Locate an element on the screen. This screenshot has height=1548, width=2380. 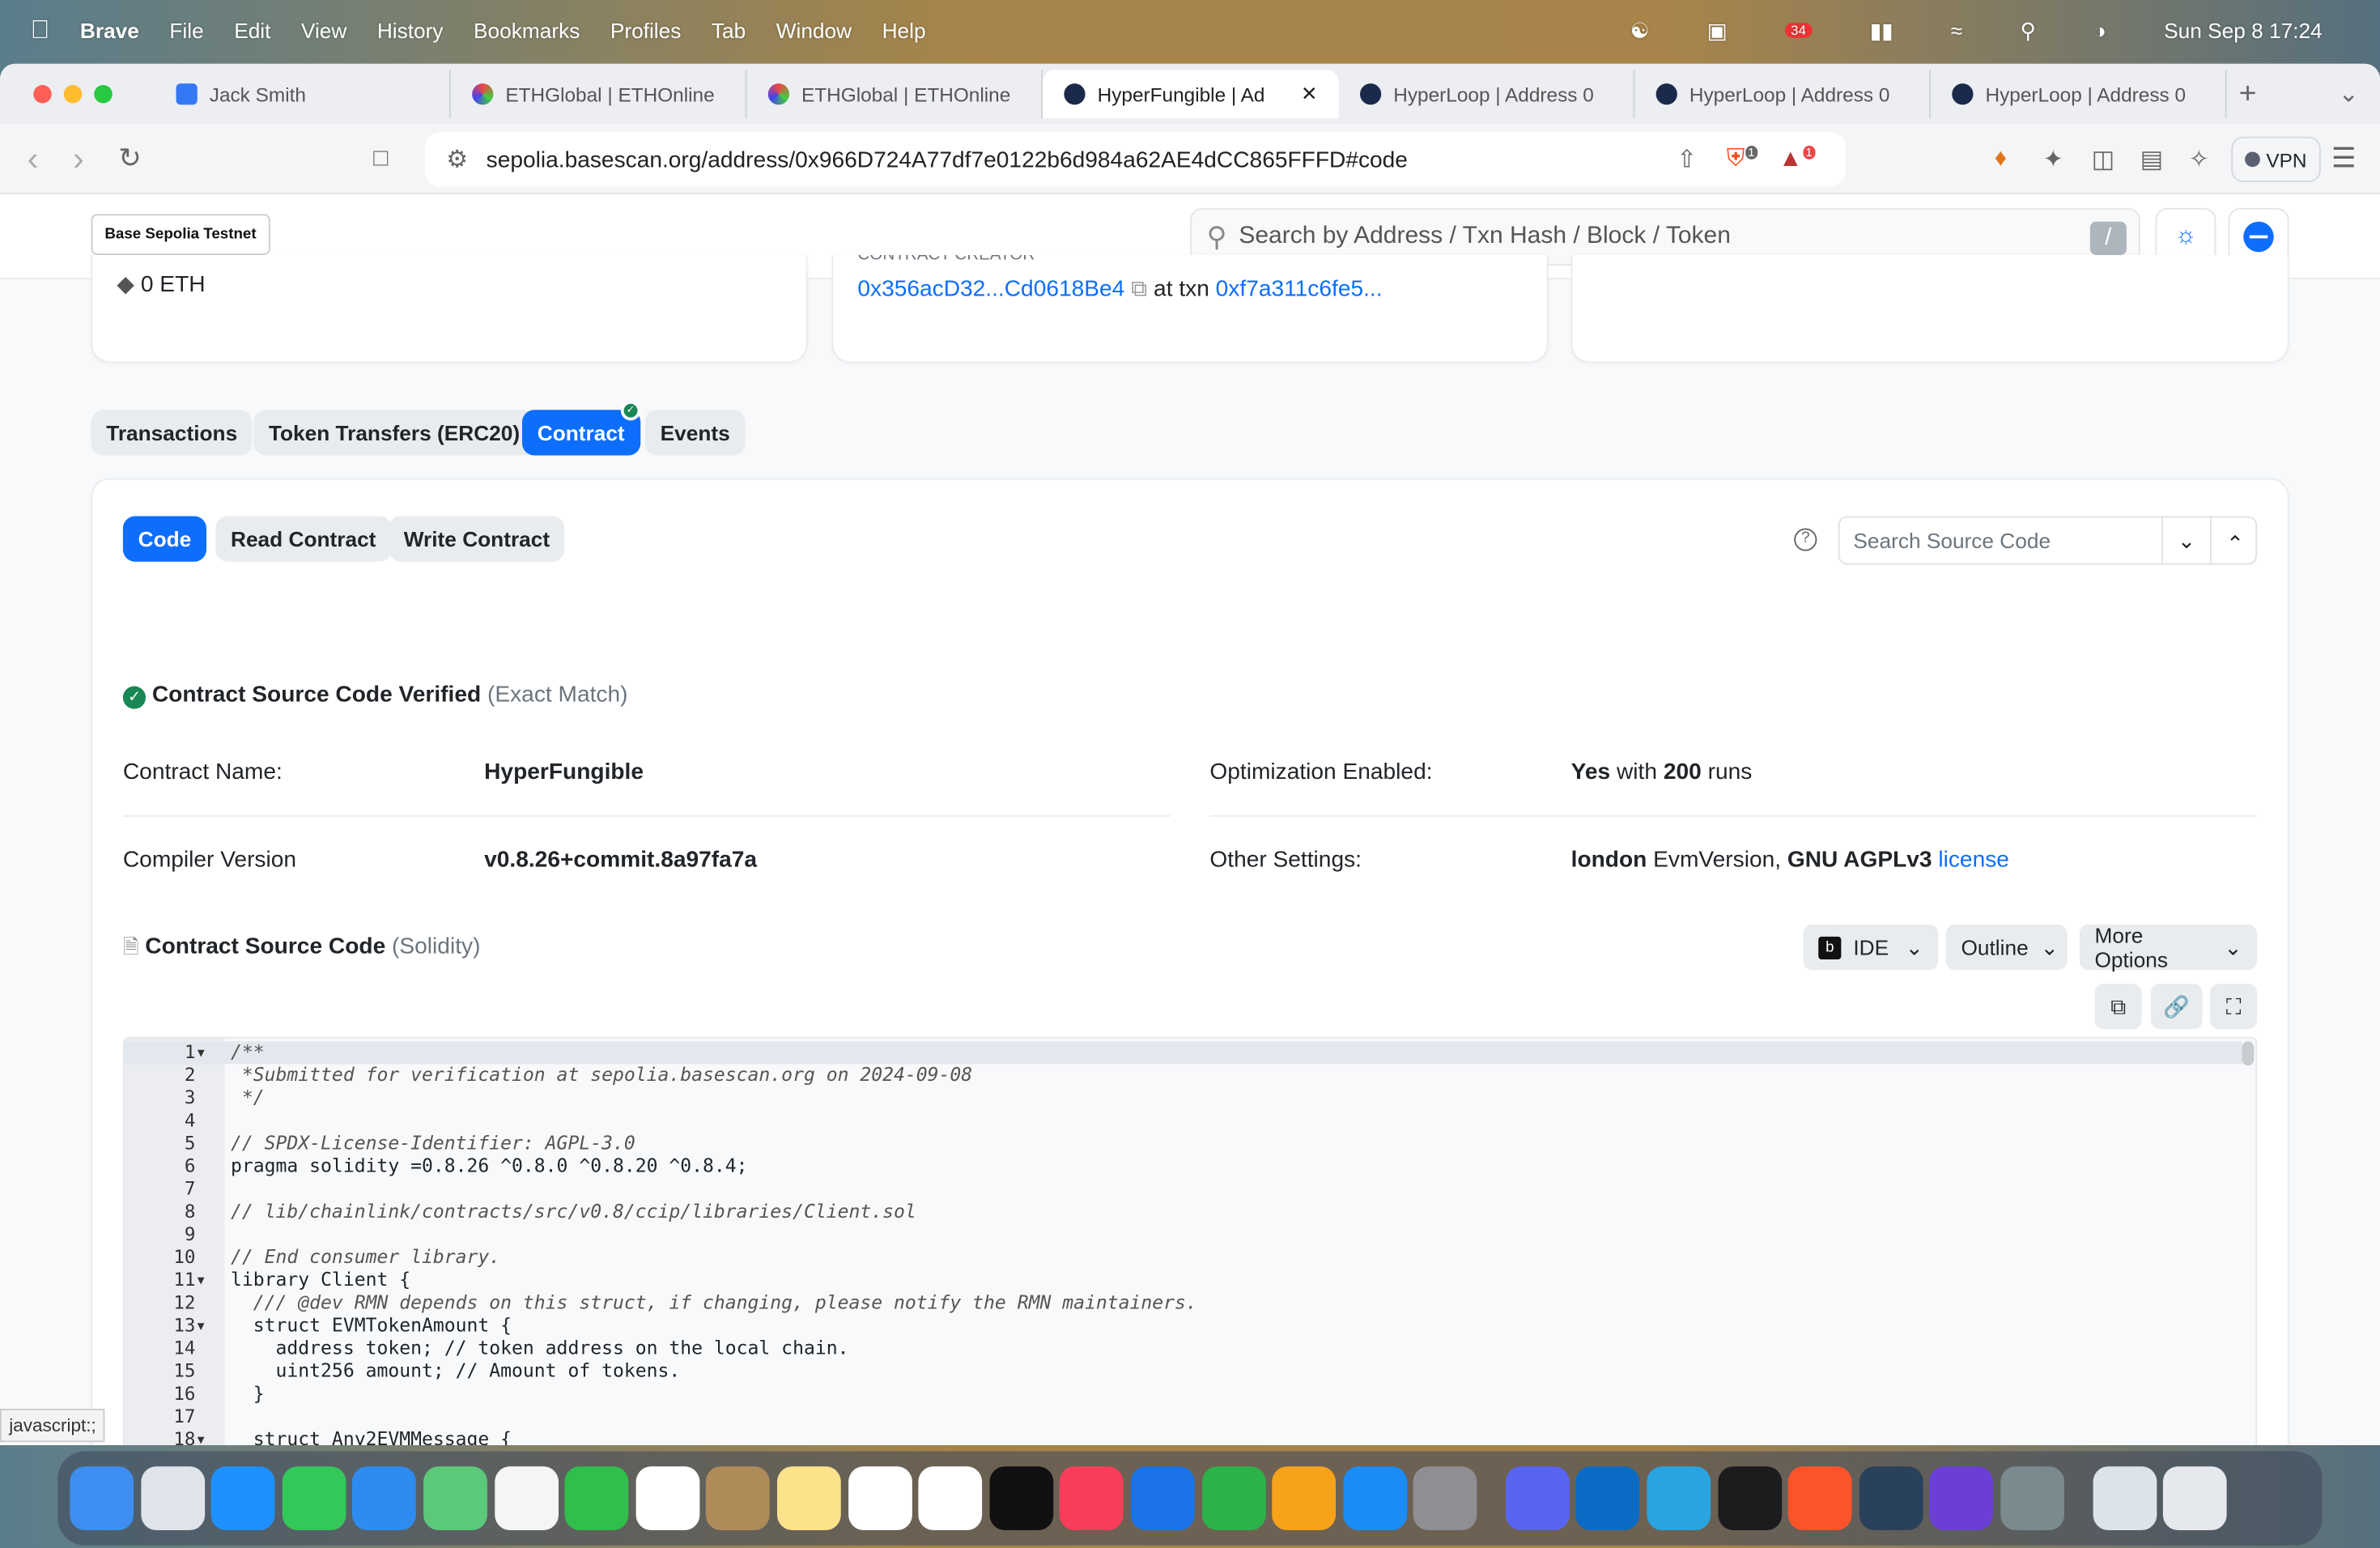
share-icon: ⇧ is located at coordinates (1687, 159).